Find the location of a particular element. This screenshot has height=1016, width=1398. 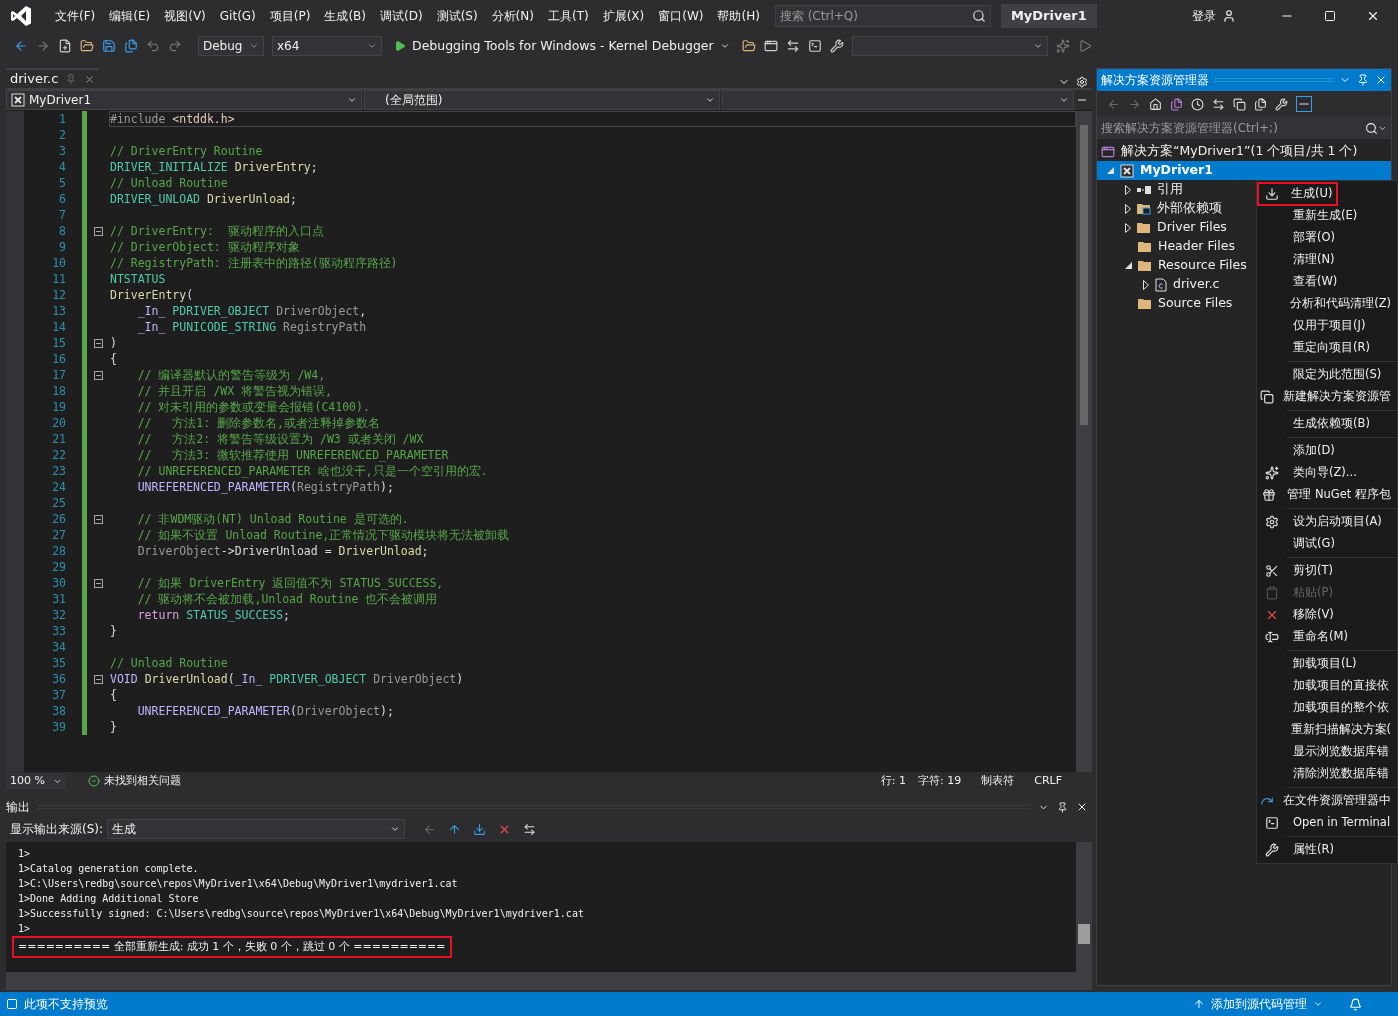

clock-icon is located at coordinates (1197, 104).